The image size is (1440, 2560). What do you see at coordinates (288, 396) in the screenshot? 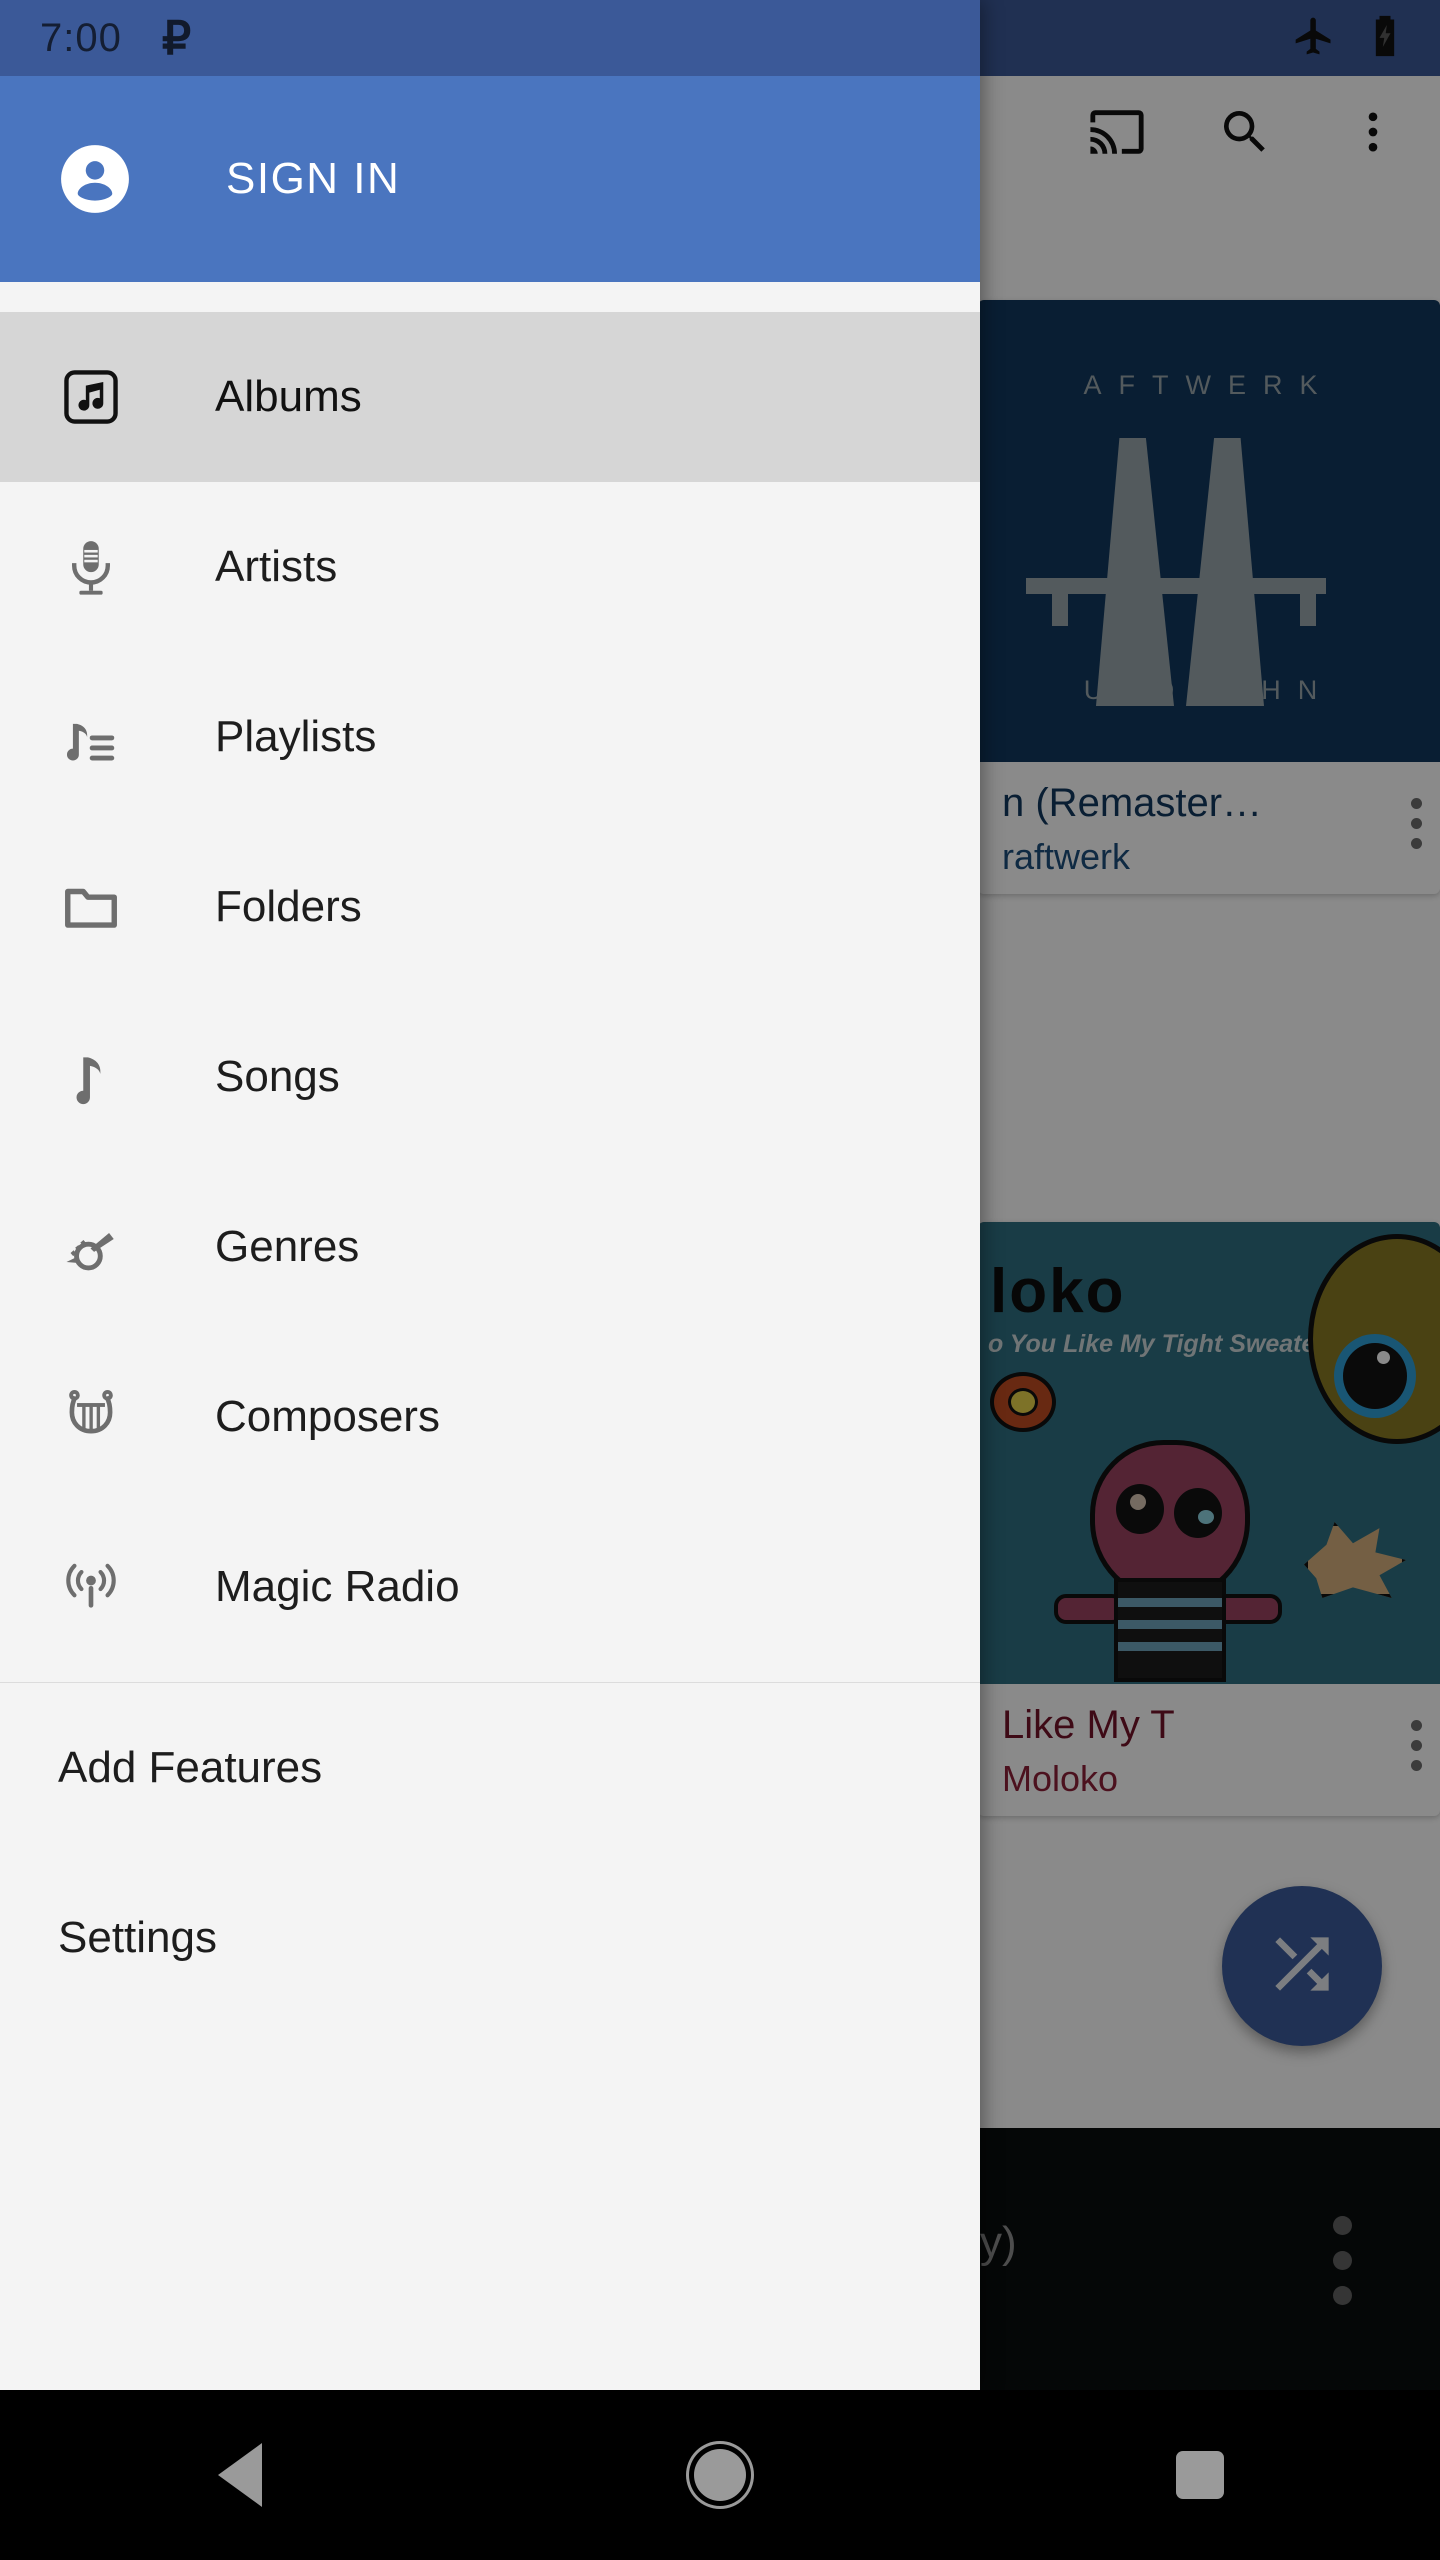
I see `sidebar-item-label: Albums` at bounding box center [288, 396].